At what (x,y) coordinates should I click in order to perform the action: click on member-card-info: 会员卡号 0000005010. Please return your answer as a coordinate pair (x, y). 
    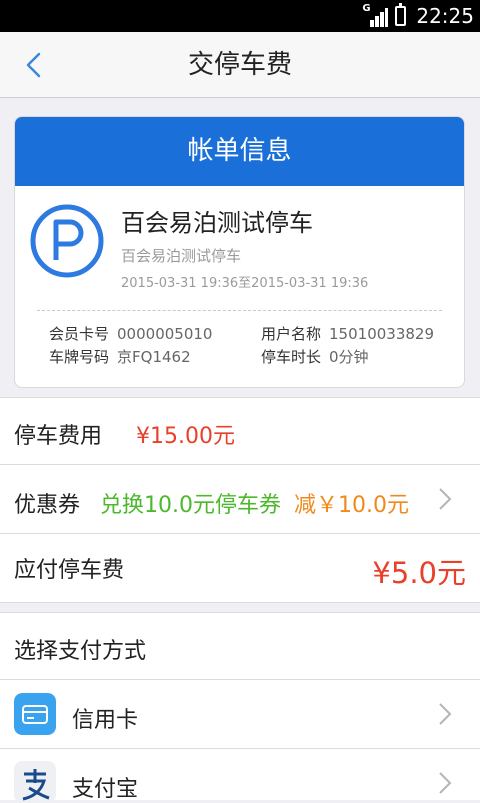
    Looking at the image, I should click on (130, 333).